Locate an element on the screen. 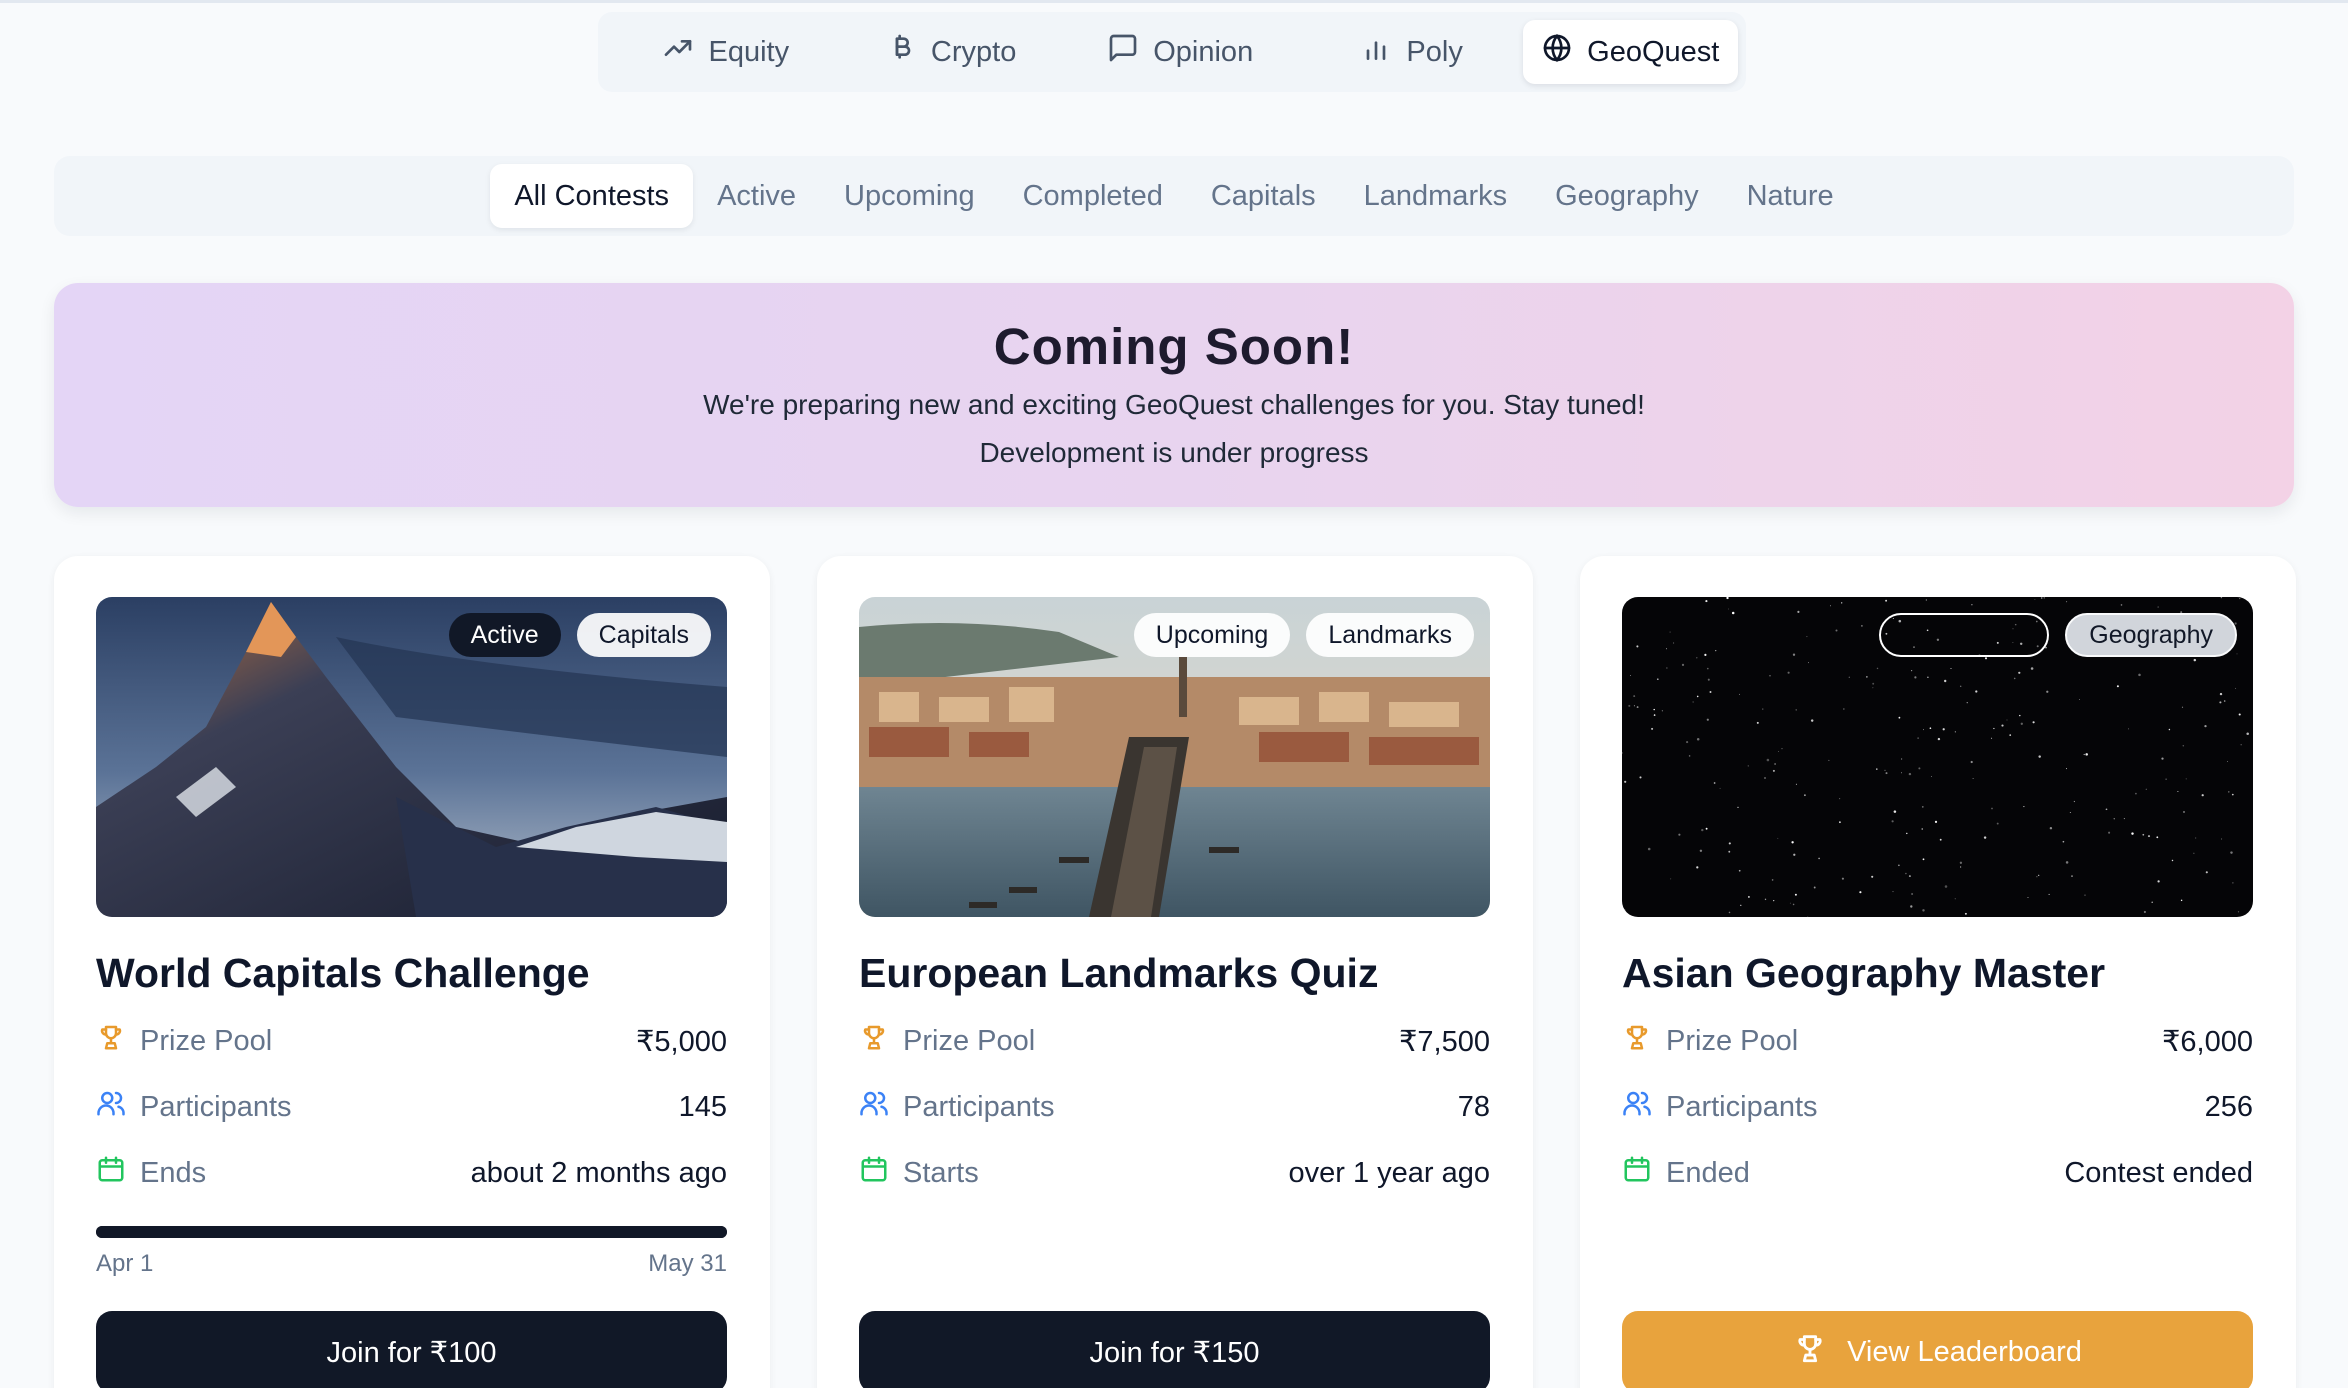 This screenshot has height=1388, width=2348. contest-image-starfield: Geography is located at coordinates (1937, 757).